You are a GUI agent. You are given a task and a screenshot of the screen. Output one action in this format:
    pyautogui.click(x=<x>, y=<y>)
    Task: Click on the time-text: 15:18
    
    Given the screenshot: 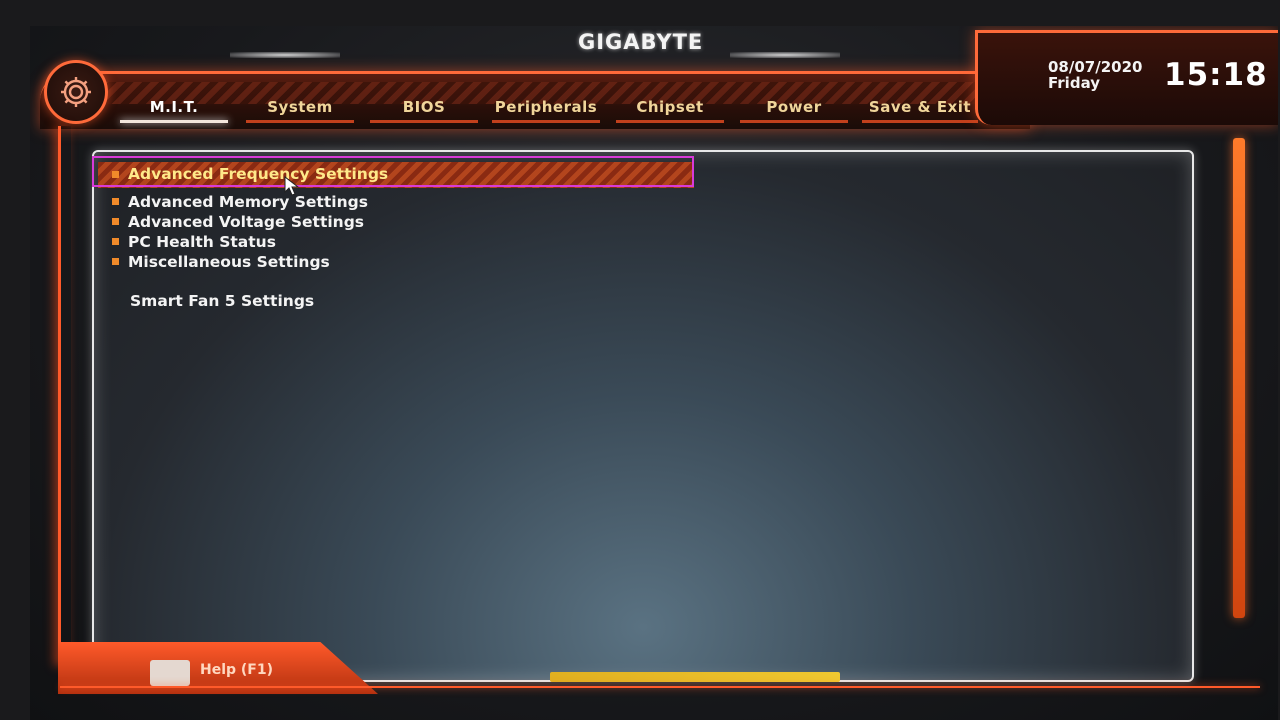 What is the action you would take?
    pyautogui.click(x=1216, y=75)
    